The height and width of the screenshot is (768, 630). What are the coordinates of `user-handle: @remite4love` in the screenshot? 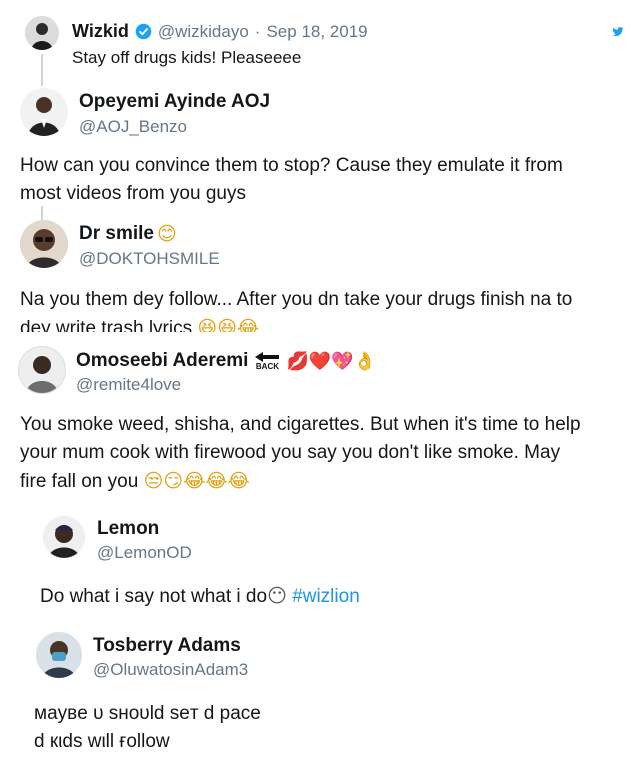 It's located at (128, 385).